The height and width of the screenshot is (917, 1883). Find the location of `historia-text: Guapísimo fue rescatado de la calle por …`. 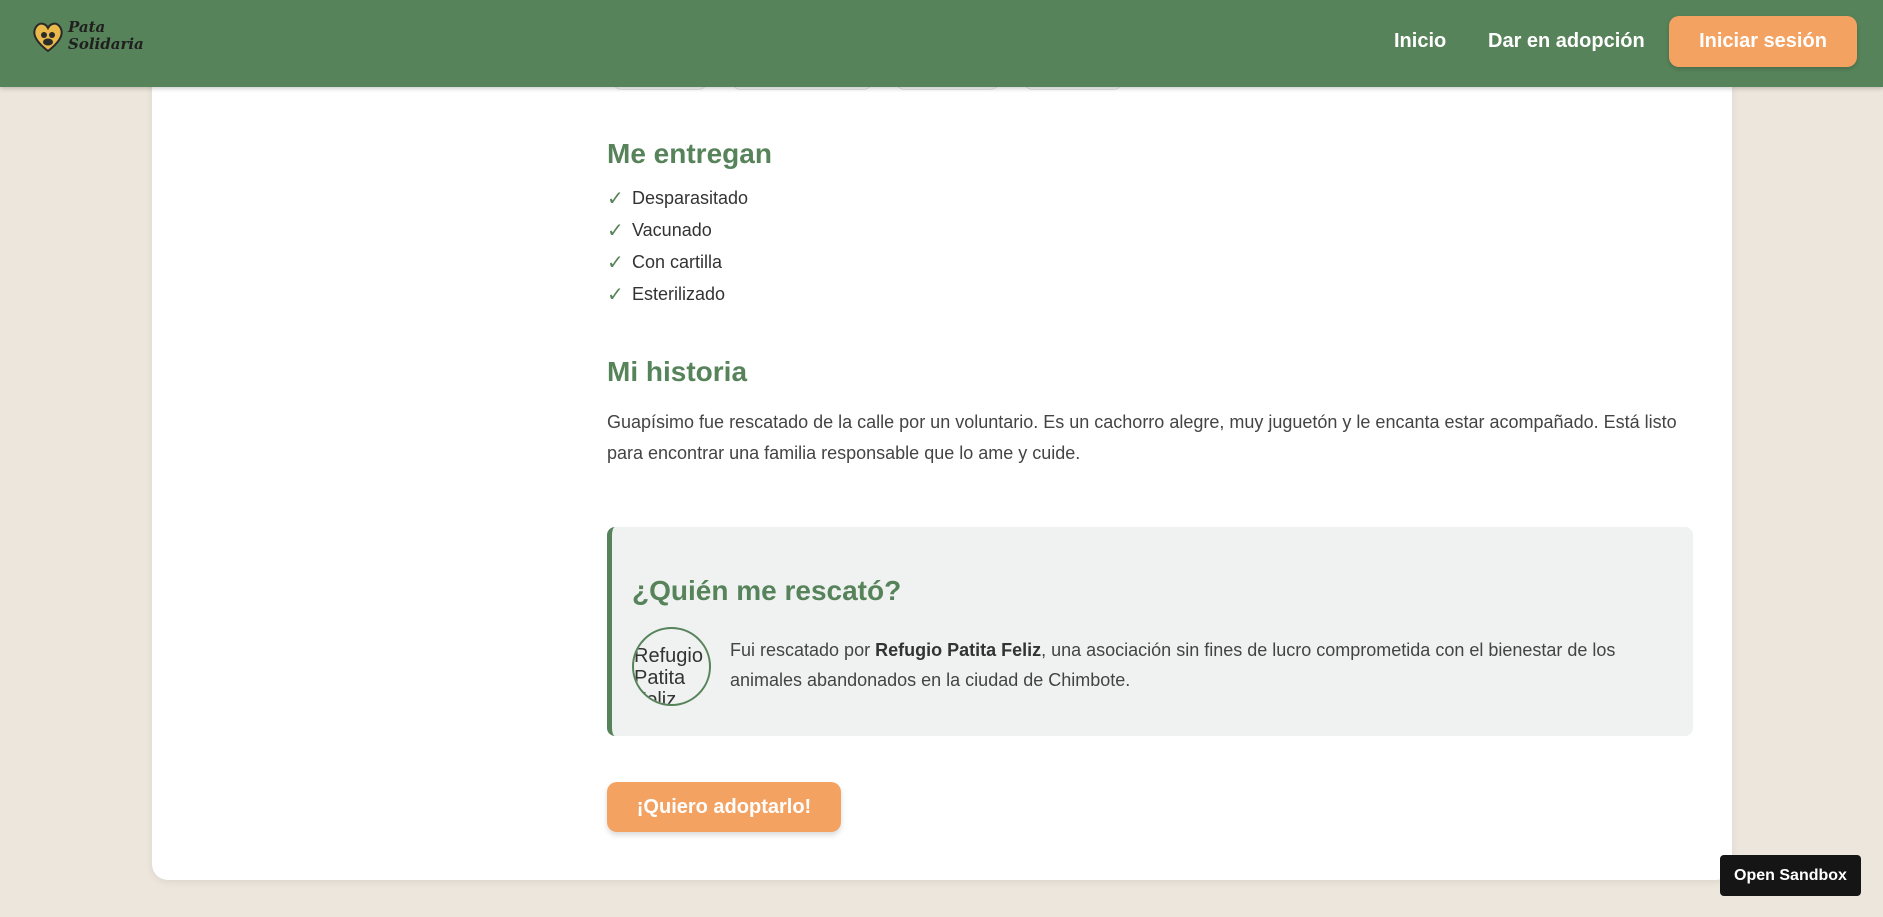

historia-text: Guapísimo fue rescatado de la calle por … is located at coordinates (1142, 437).